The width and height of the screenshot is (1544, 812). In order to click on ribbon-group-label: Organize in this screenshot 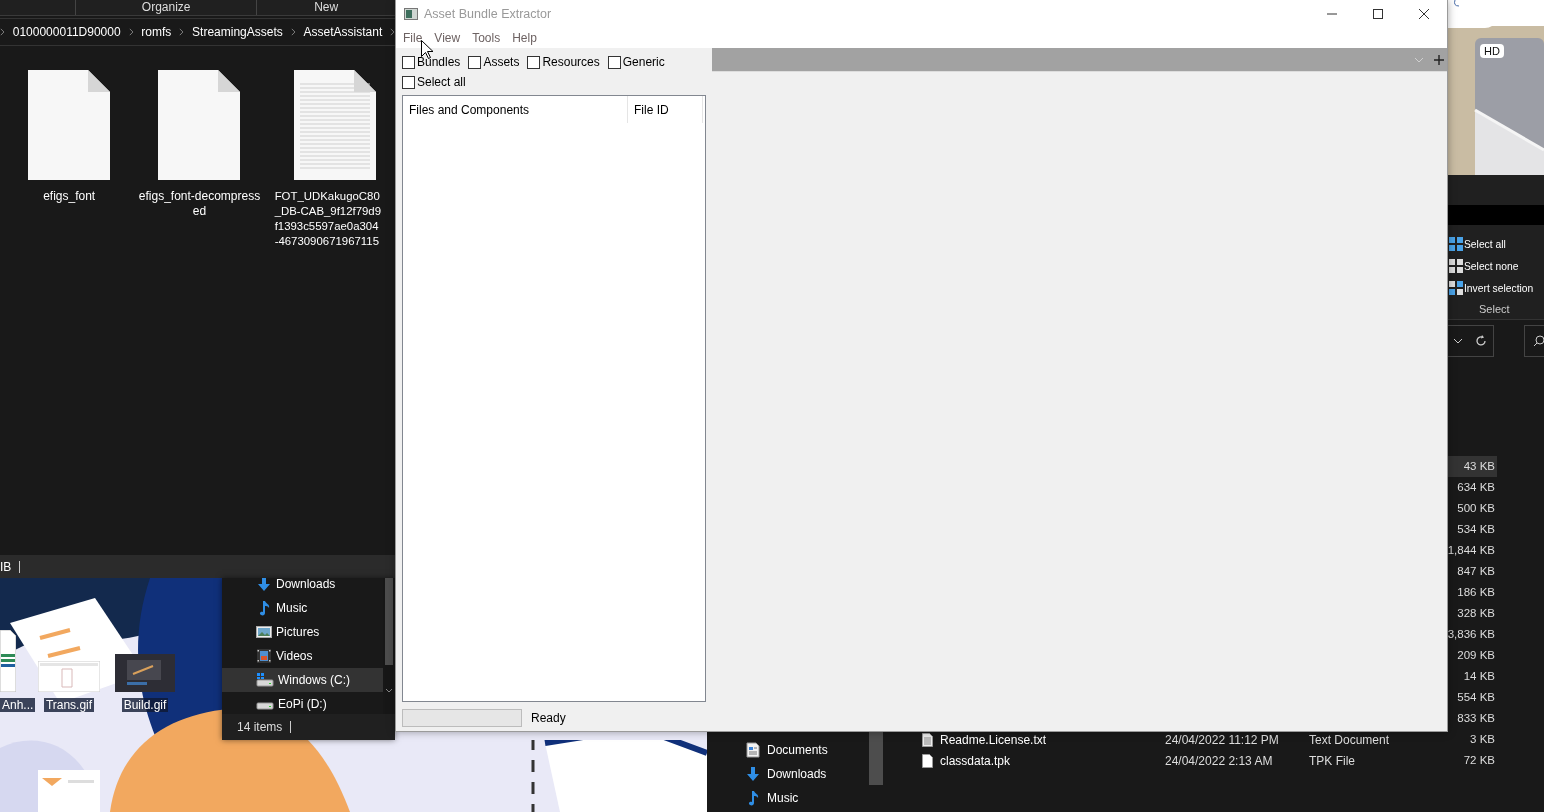, I will do `click(166, 7)`.